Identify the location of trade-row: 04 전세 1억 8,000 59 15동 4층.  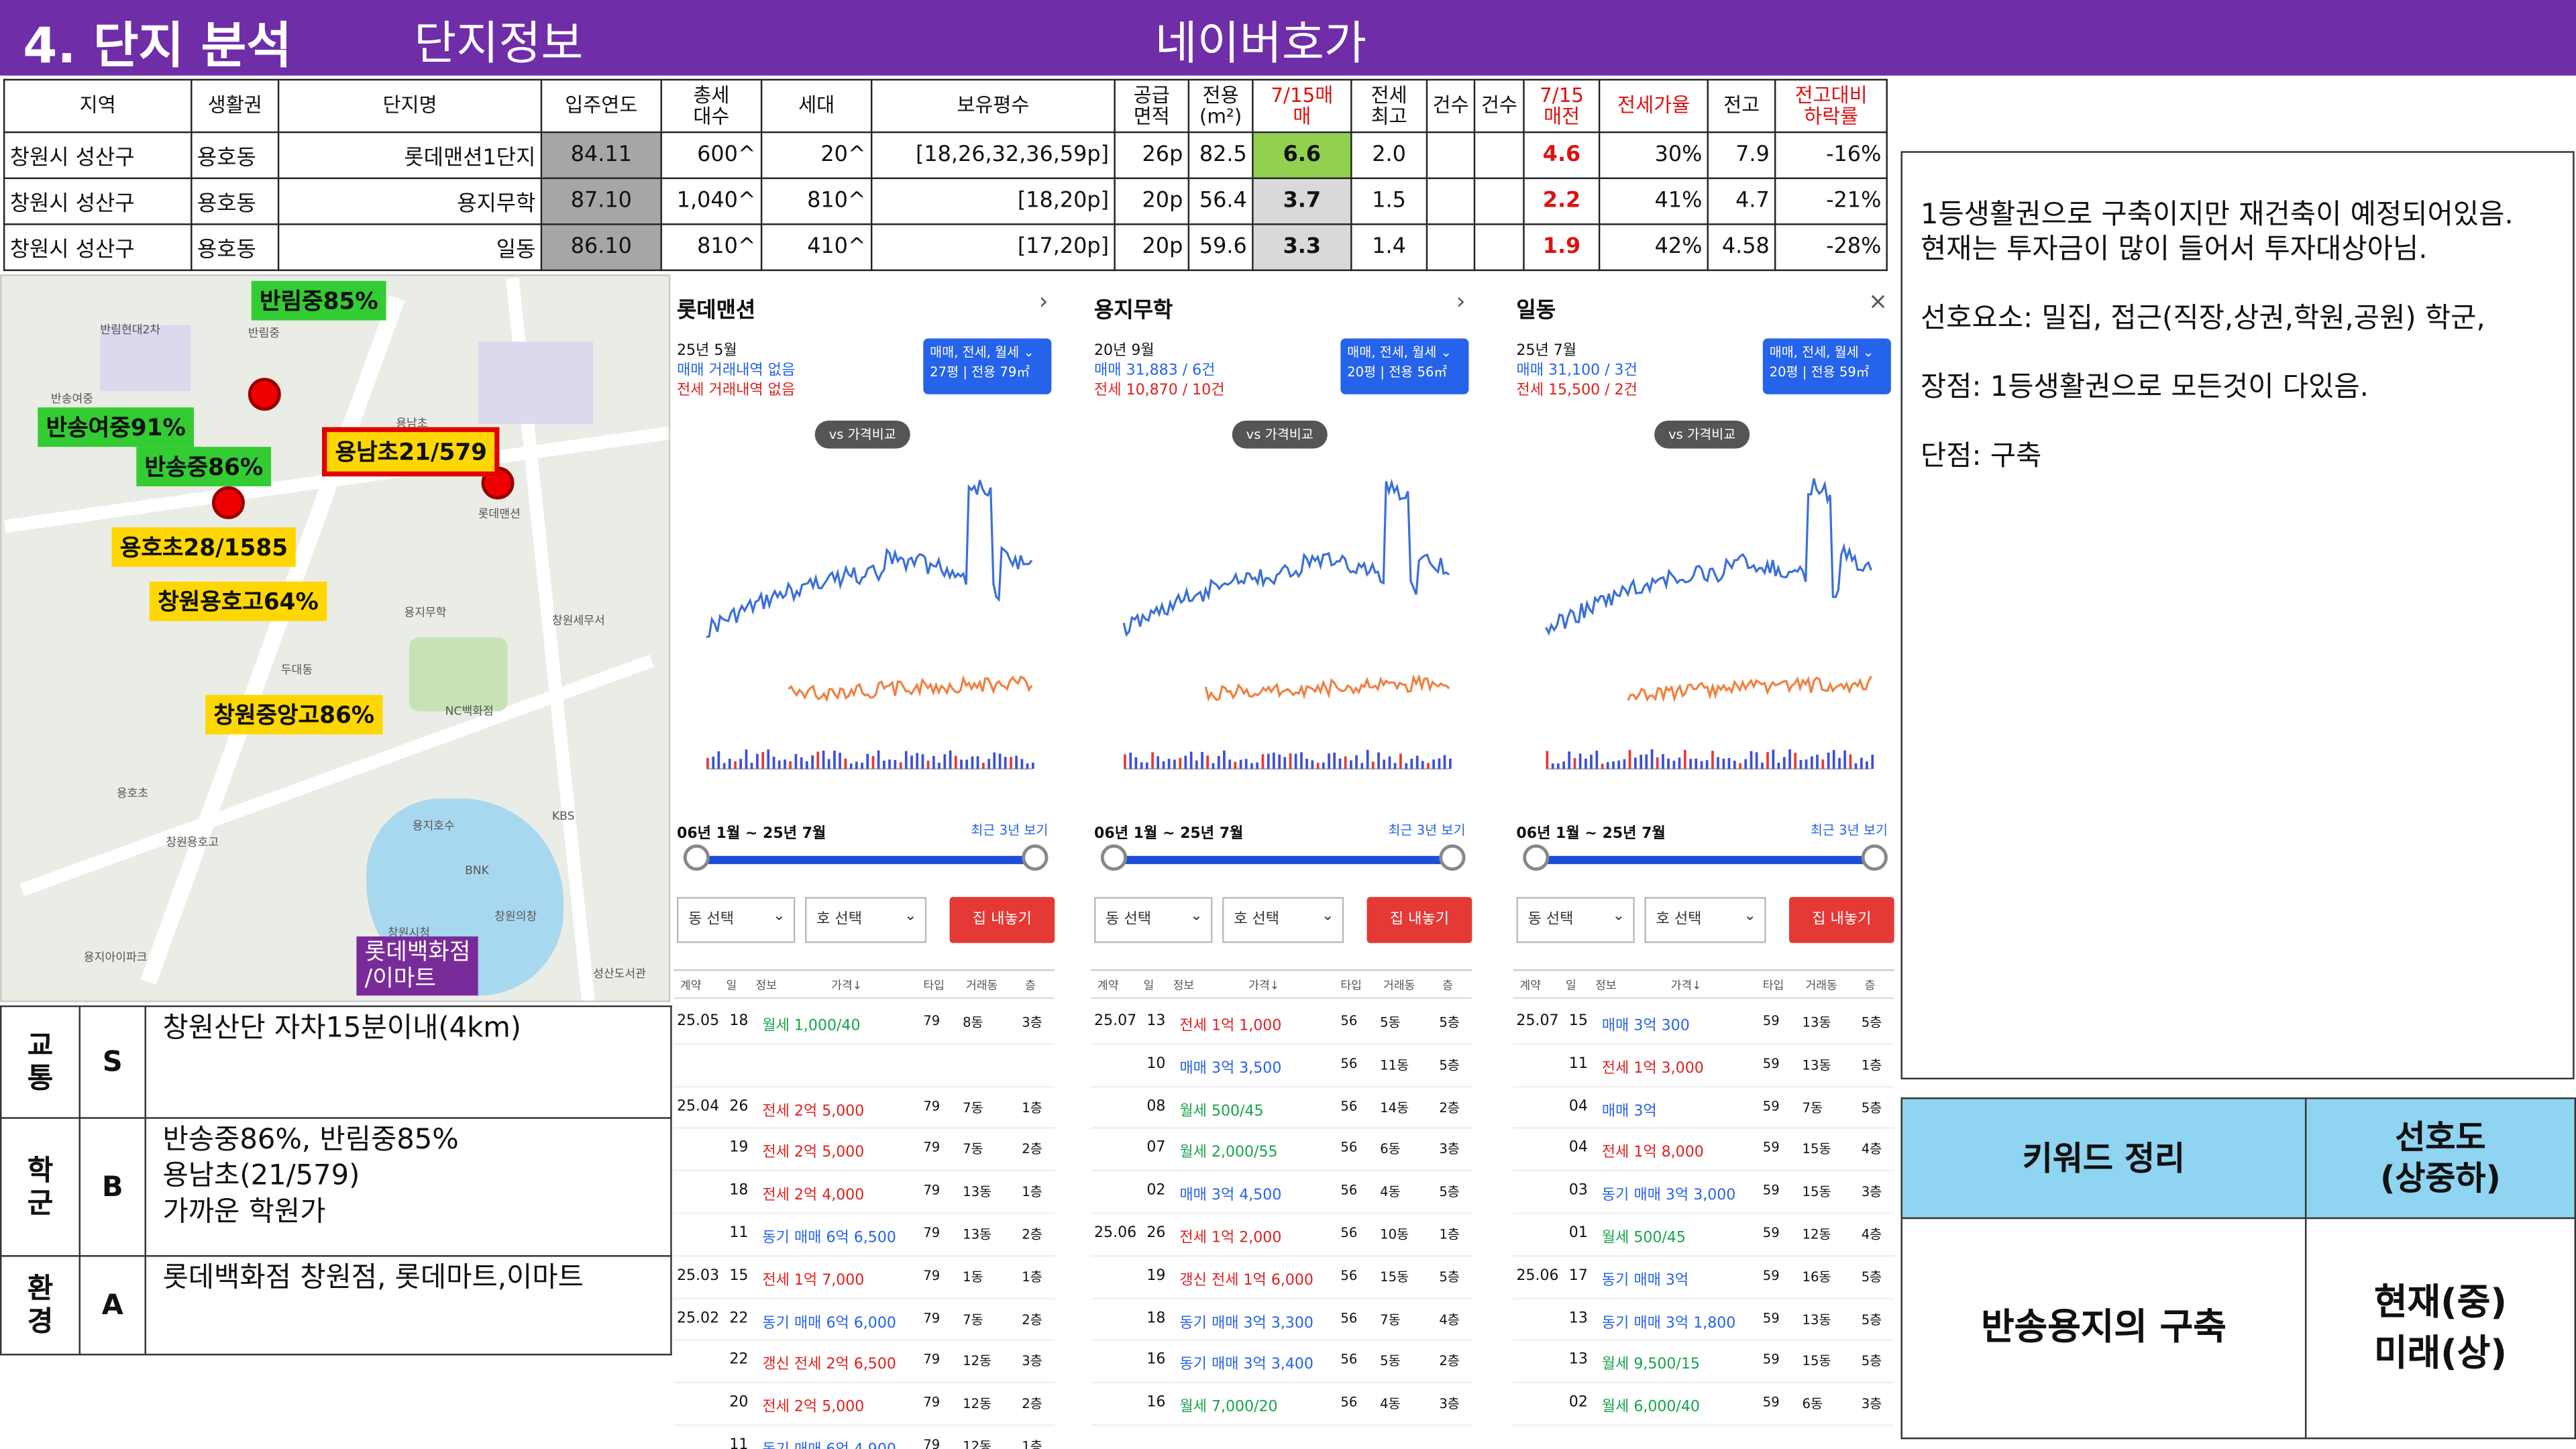
(1703, 1150).